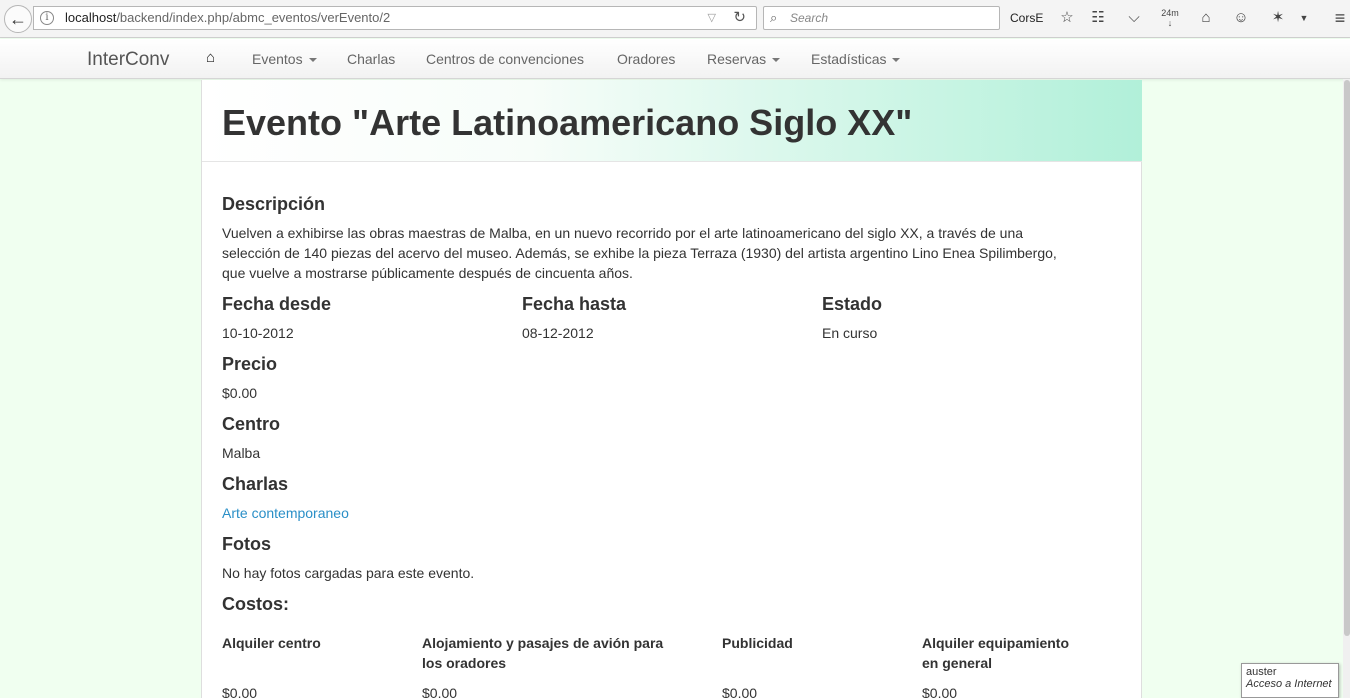 This screenshot has height=698, width=1350. What do you see at coordinates (91, 17) in the screenshot?
I see `url-host: localhost` at bounding box center [91, 17].